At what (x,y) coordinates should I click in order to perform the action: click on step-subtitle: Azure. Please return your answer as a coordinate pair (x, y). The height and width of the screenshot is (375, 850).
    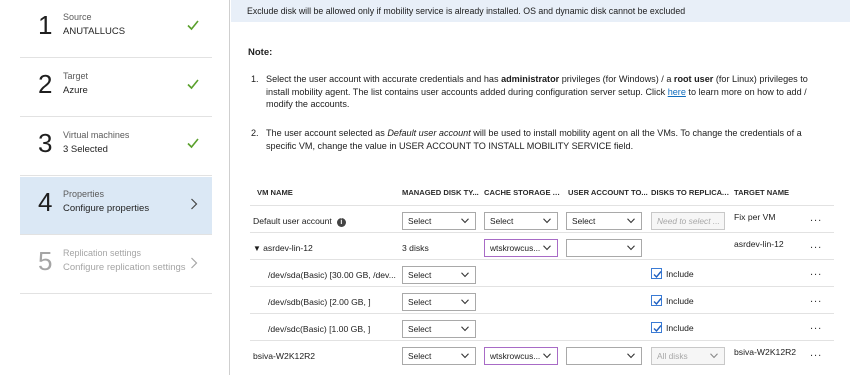
    Looking at the image, I should click on (75, 90).